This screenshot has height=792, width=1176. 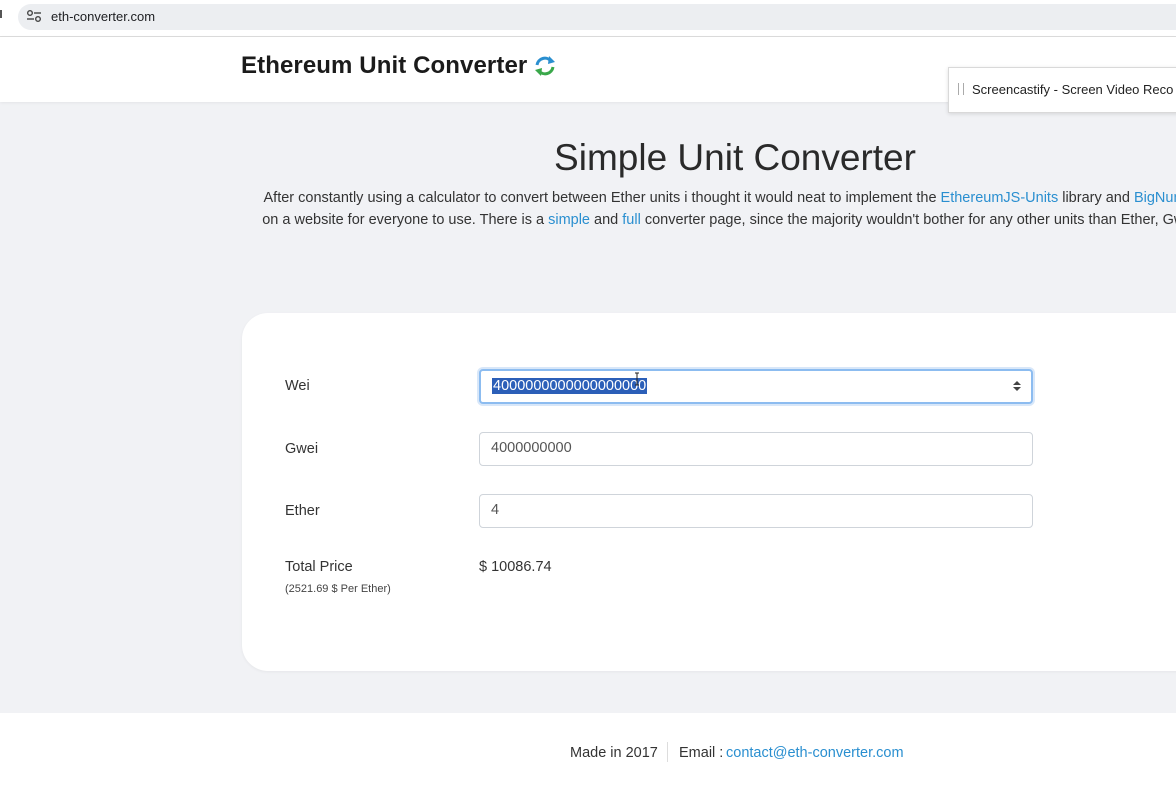 I want to click on full-link: full, so click(x=631, y=220).